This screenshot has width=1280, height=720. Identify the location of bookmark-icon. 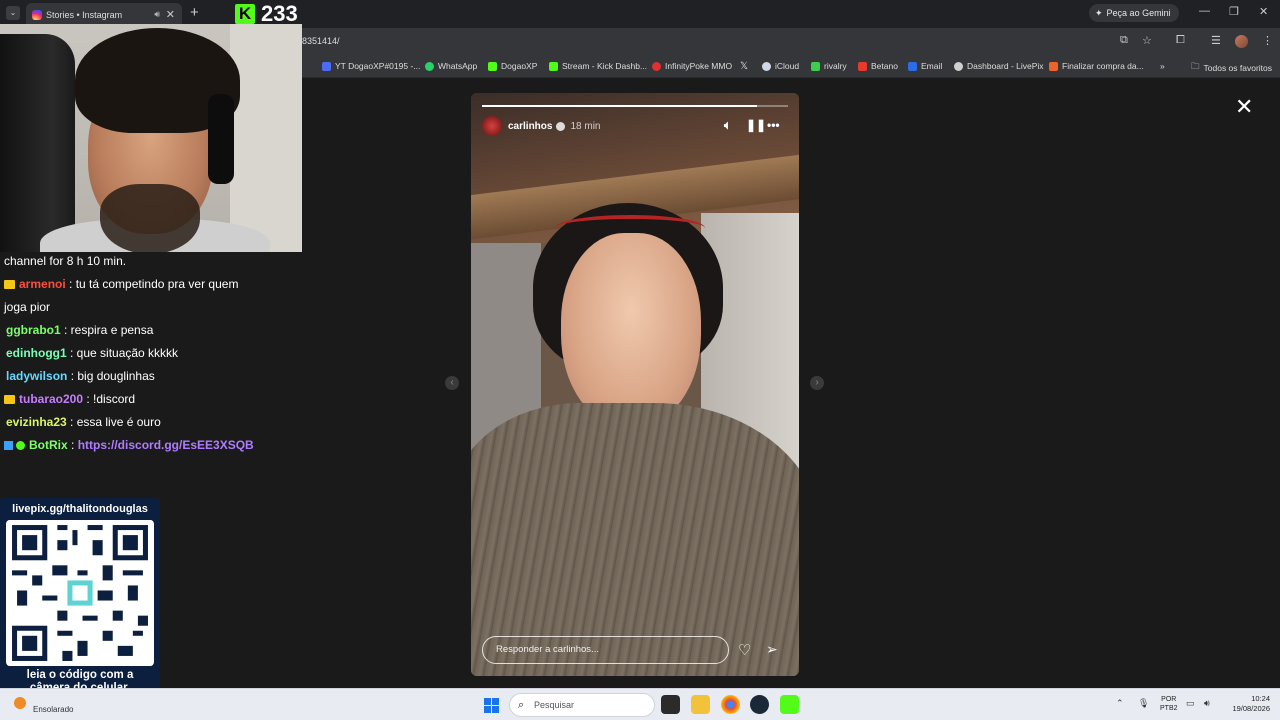
(326, 66).